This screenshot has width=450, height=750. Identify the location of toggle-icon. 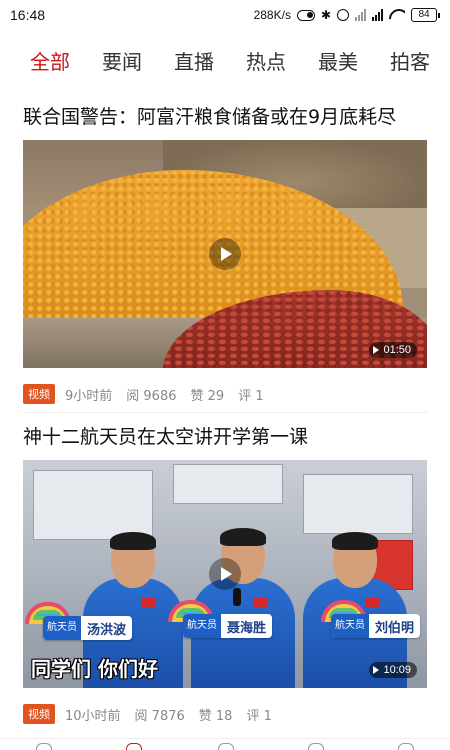
(305, 15).